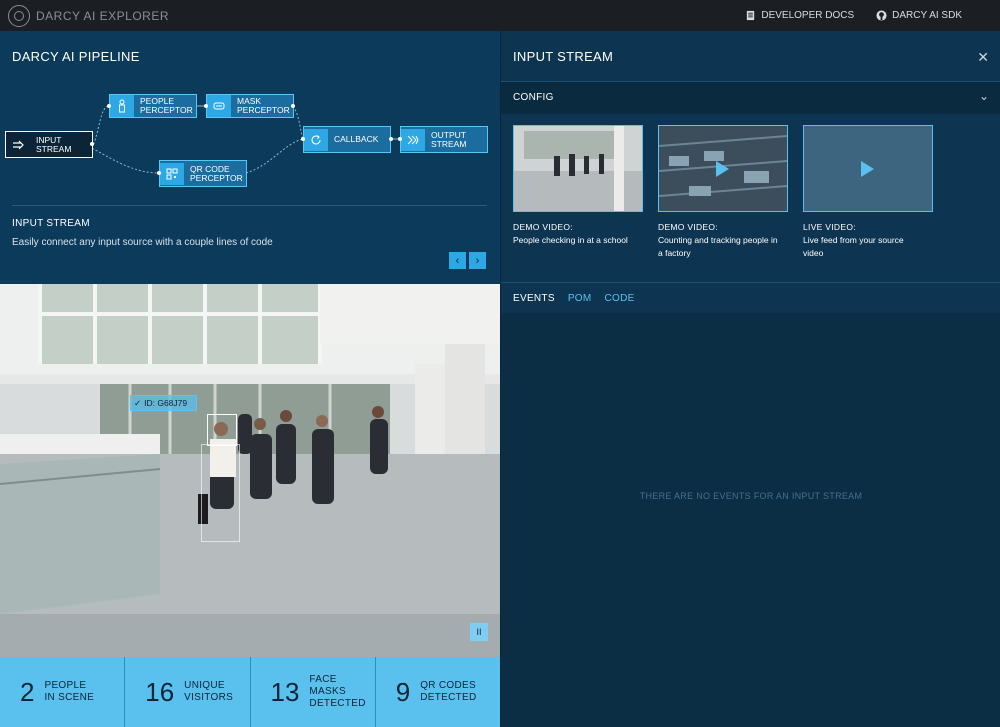  I want to click on next-node-button: ›, so click(477, 260).